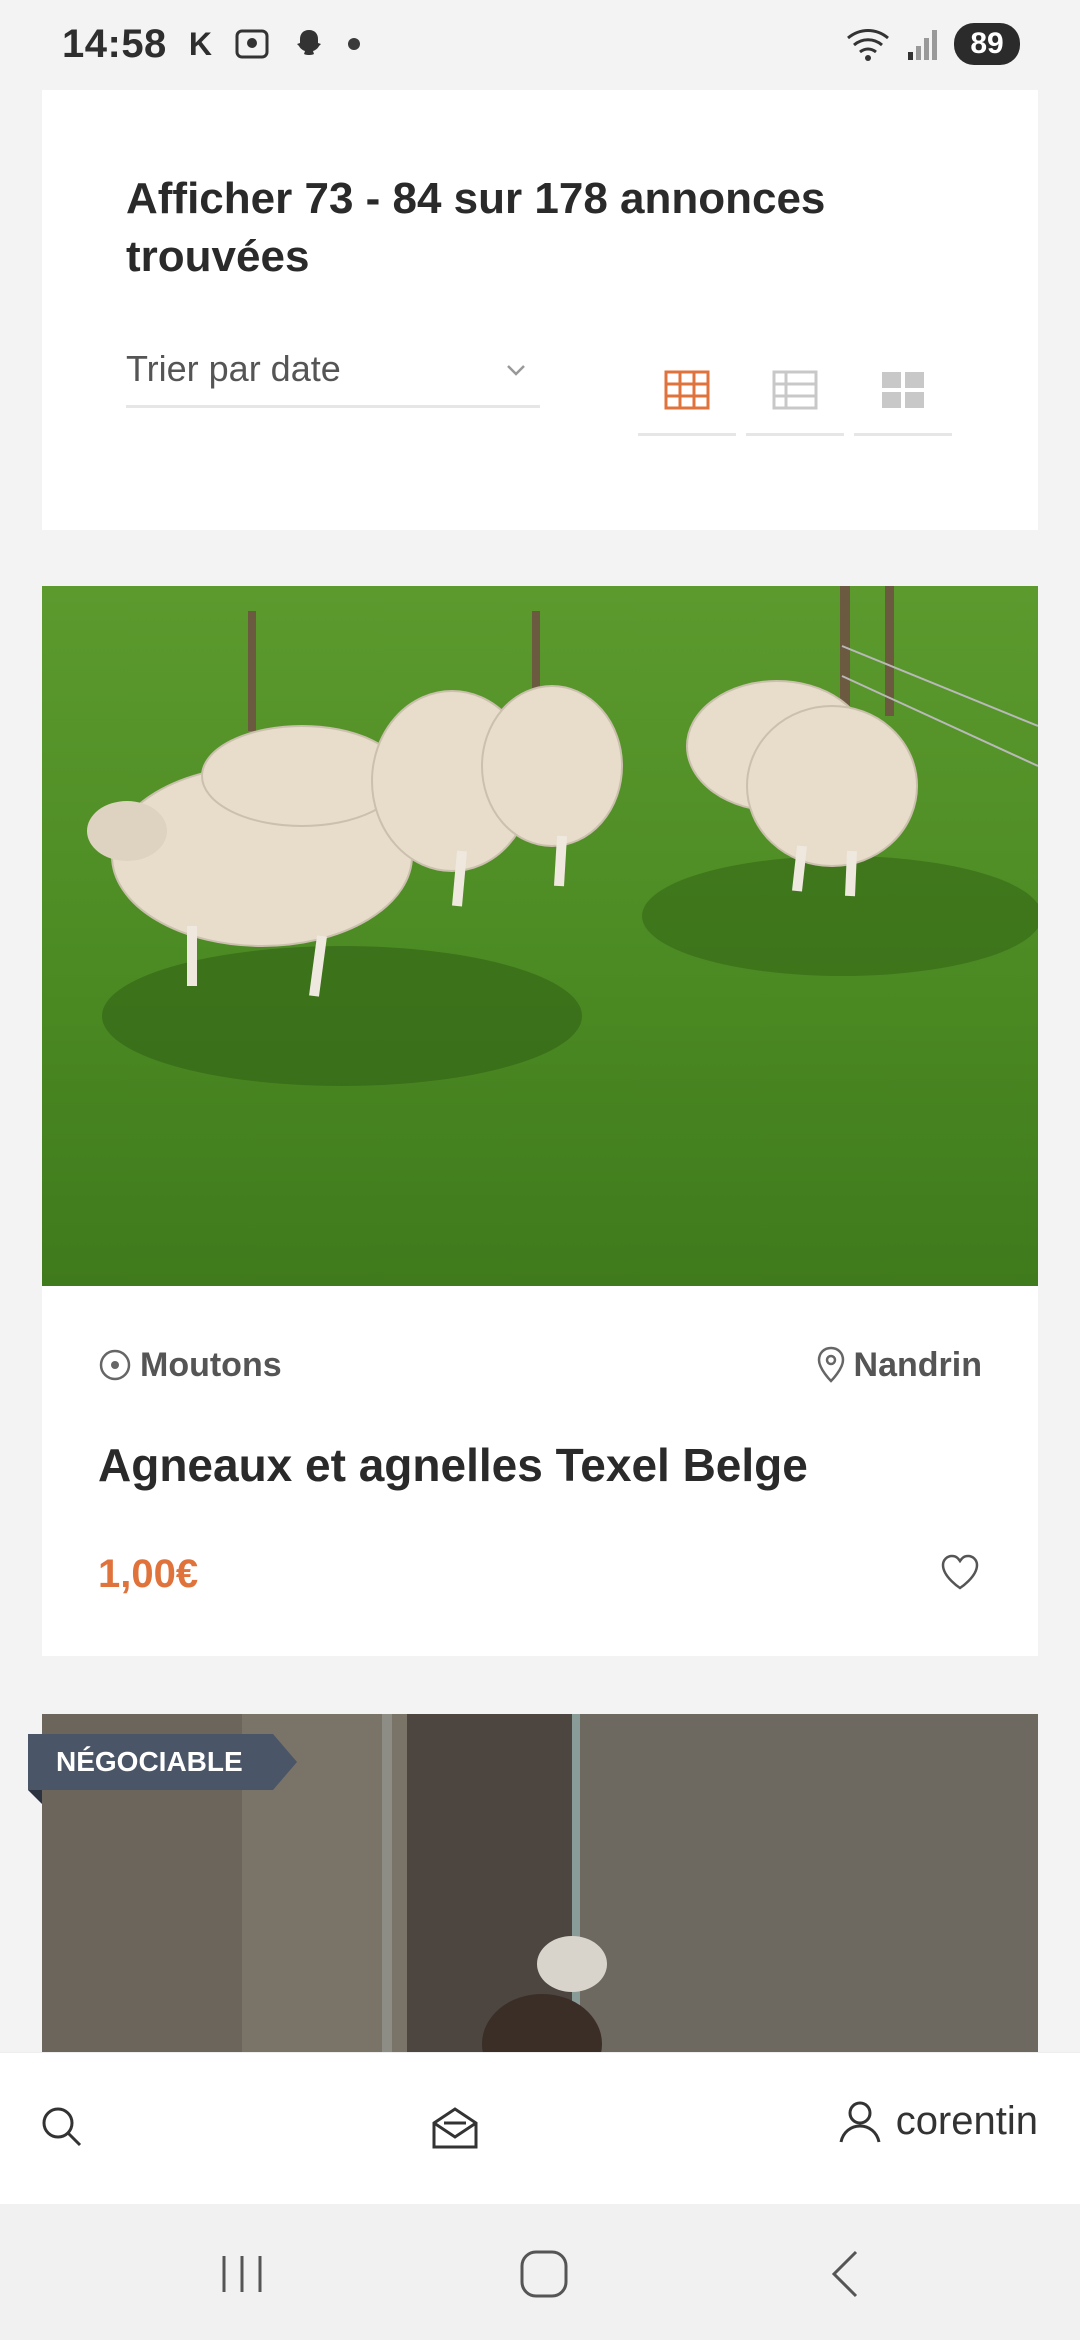 The width and height of the screenshot is (1080, 2340). What do you see at coordinates (148, 1574) in the screenshot?
I see `listing-price: 1,00€` at bounding box center [148, 1574].